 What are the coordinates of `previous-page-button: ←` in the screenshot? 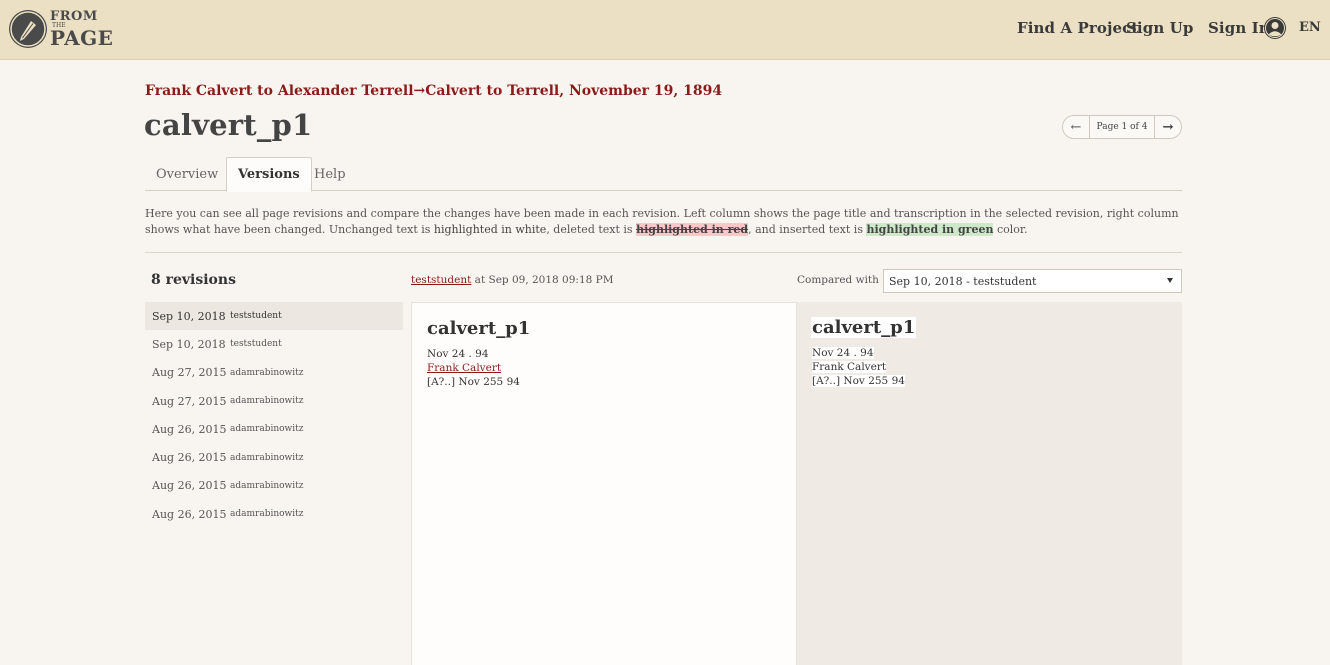 It's located at (1076, 127).